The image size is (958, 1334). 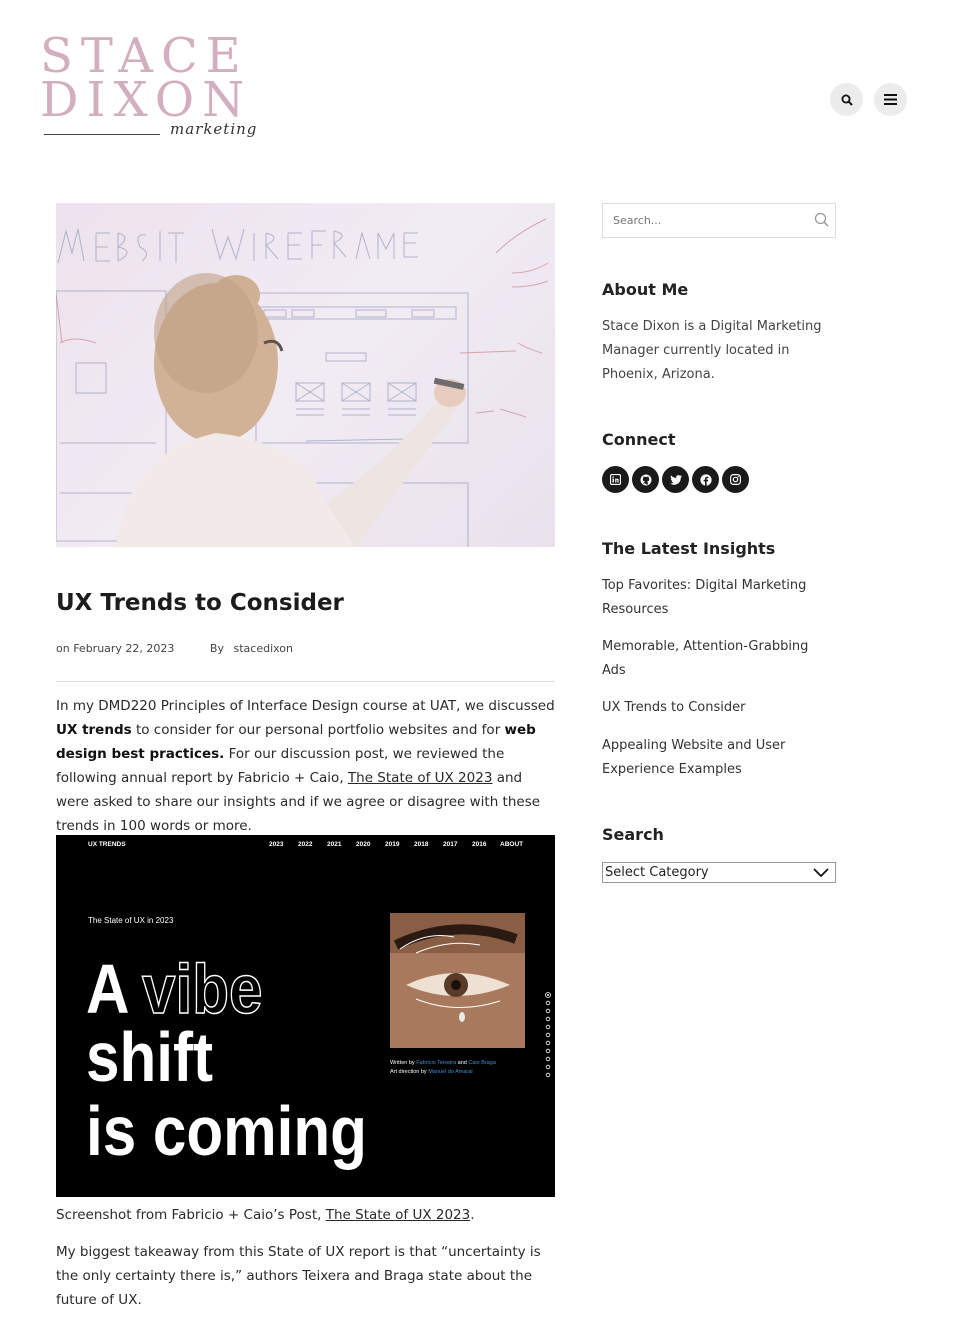 What do you see at coordinates (305, 375) in the screenshot?
I see `featured-image` at bounding box center [305, 375].